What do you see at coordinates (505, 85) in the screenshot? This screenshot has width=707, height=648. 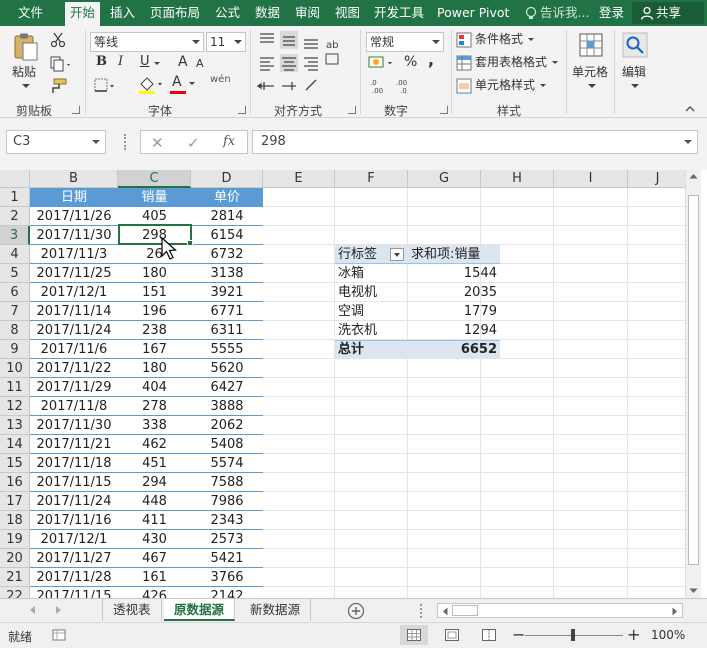 I see `cell-styles-button: 单元格样式` at bounding box center [505, 85].